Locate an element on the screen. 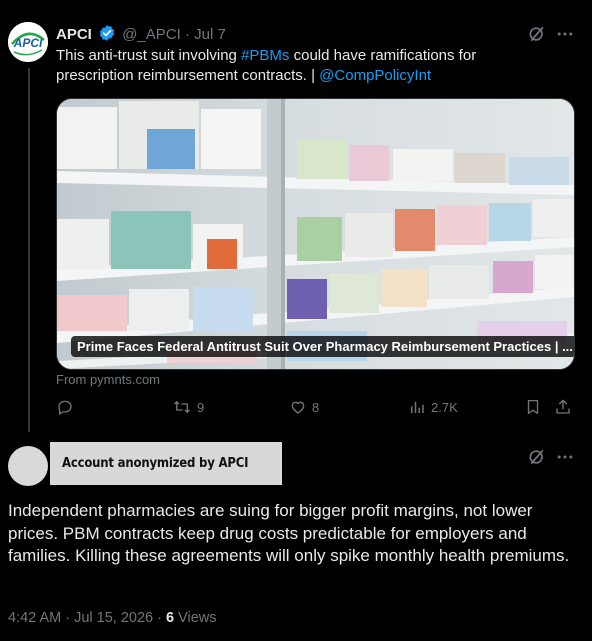 This screenshot has width=592, height=641. share-button is located at coordinates (563, 407).